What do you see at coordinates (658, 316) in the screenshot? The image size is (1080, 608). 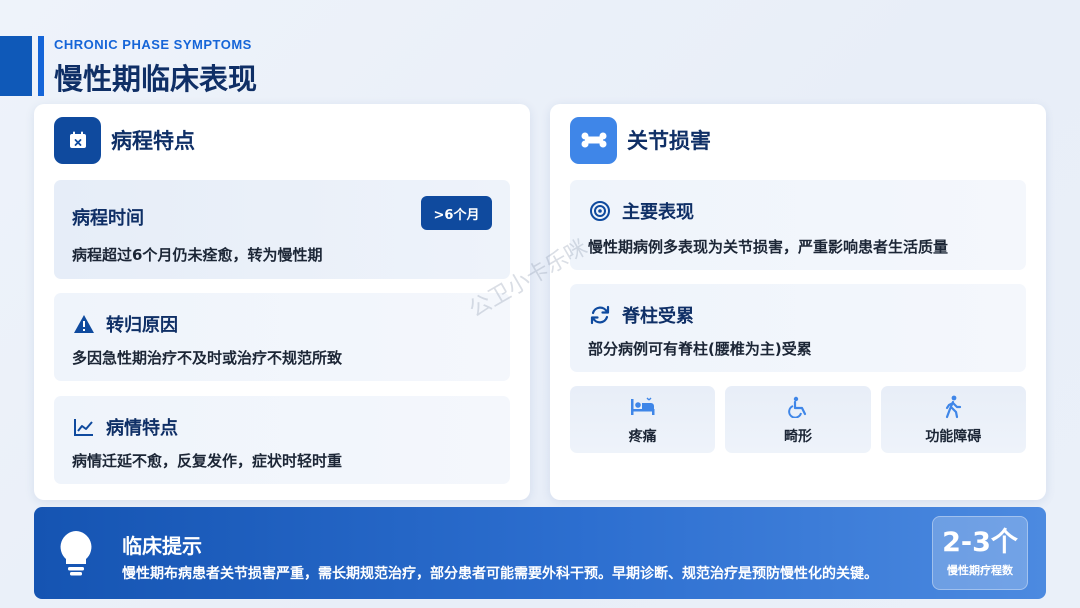 I see `section-title: 脊柱受累` at bounding box center [658, 316].